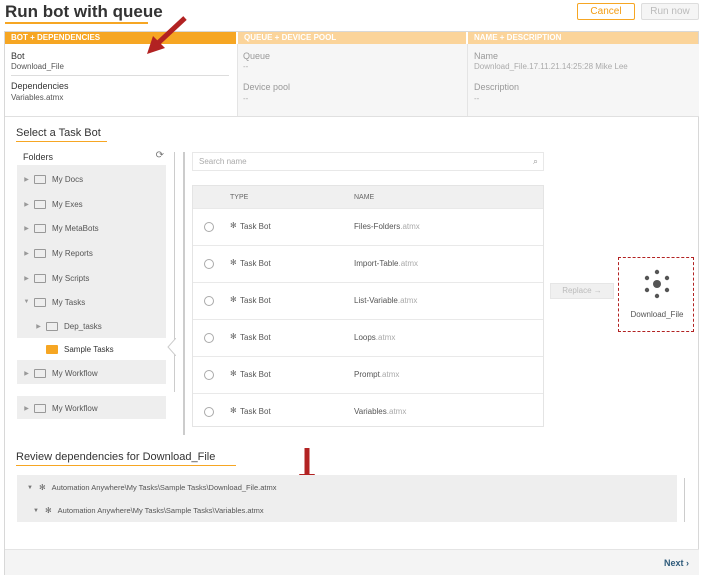 The height and width of the screenshot is (579, 703). What do you see at coordinates (497, 87) in the screenshot?
I see `description-label: Description` at bounding box center [497, 87].